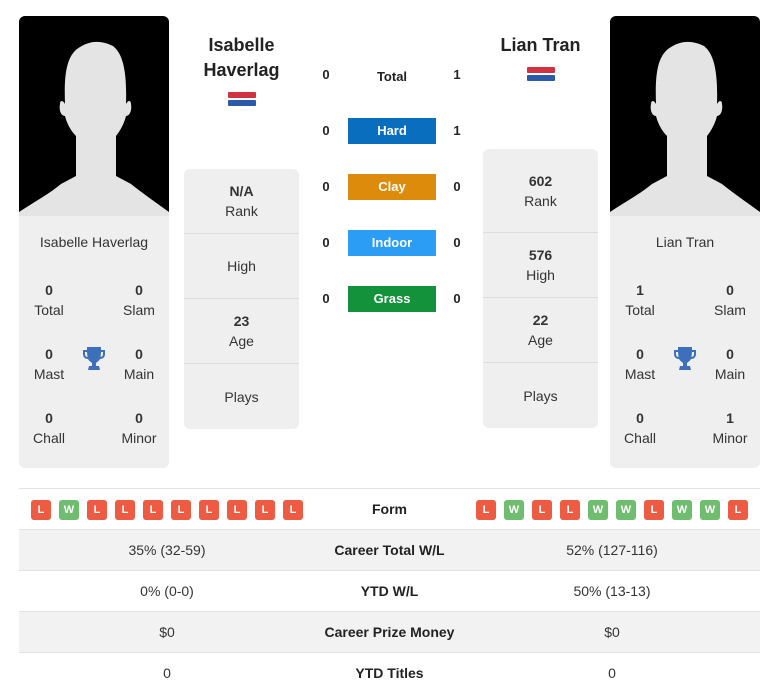  I want to click on table-row: 0% (0-0) YTD W/L 50% (13-13), so click(389, 591).